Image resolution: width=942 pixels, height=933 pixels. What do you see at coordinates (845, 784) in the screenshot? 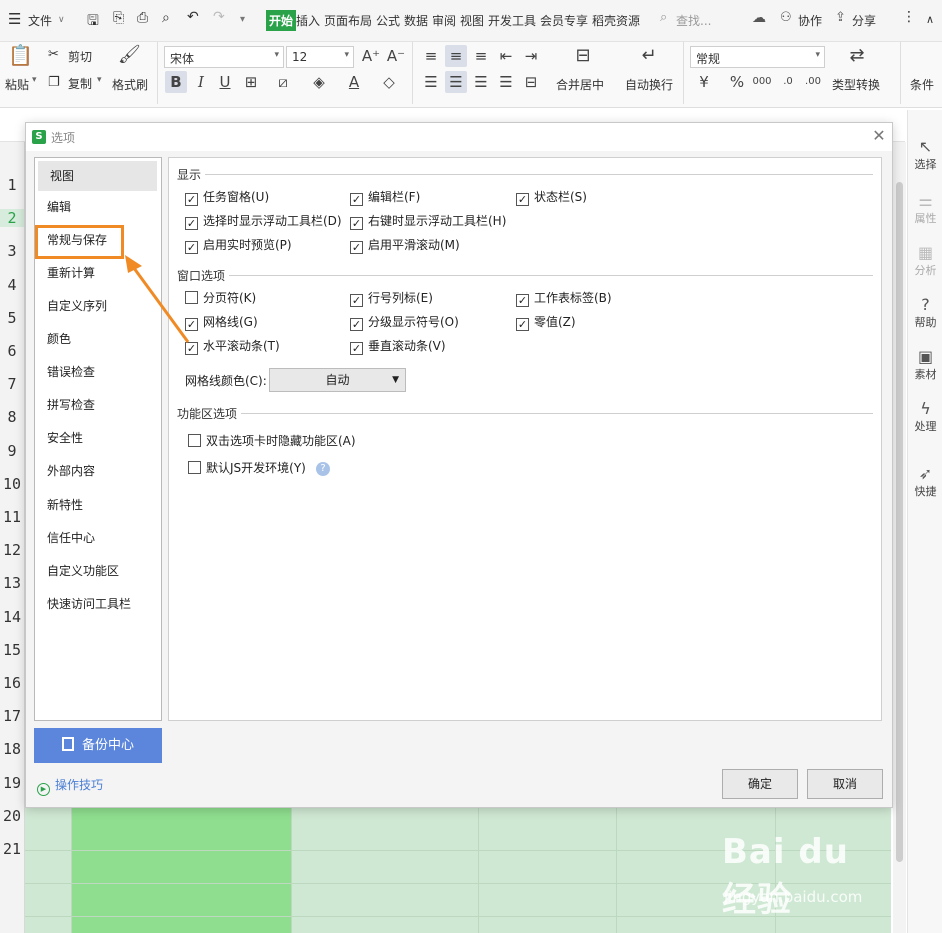
I see `cancel-button: 取消` at bounding box center [845, 784].